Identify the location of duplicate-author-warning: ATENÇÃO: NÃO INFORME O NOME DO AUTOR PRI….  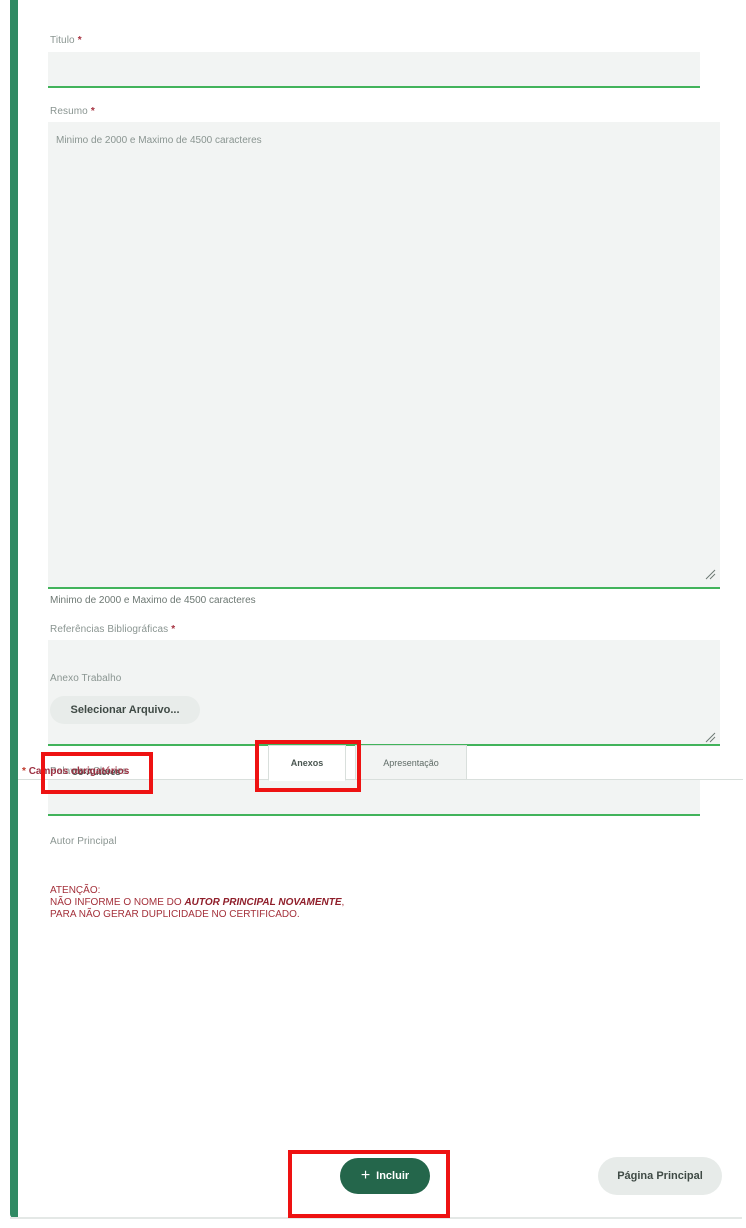
(197, 903).